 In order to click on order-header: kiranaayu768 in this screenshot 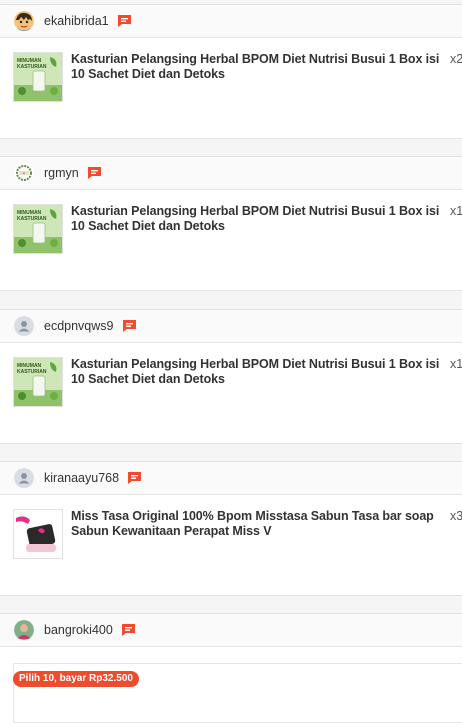, I will do `click(231, 478)`.